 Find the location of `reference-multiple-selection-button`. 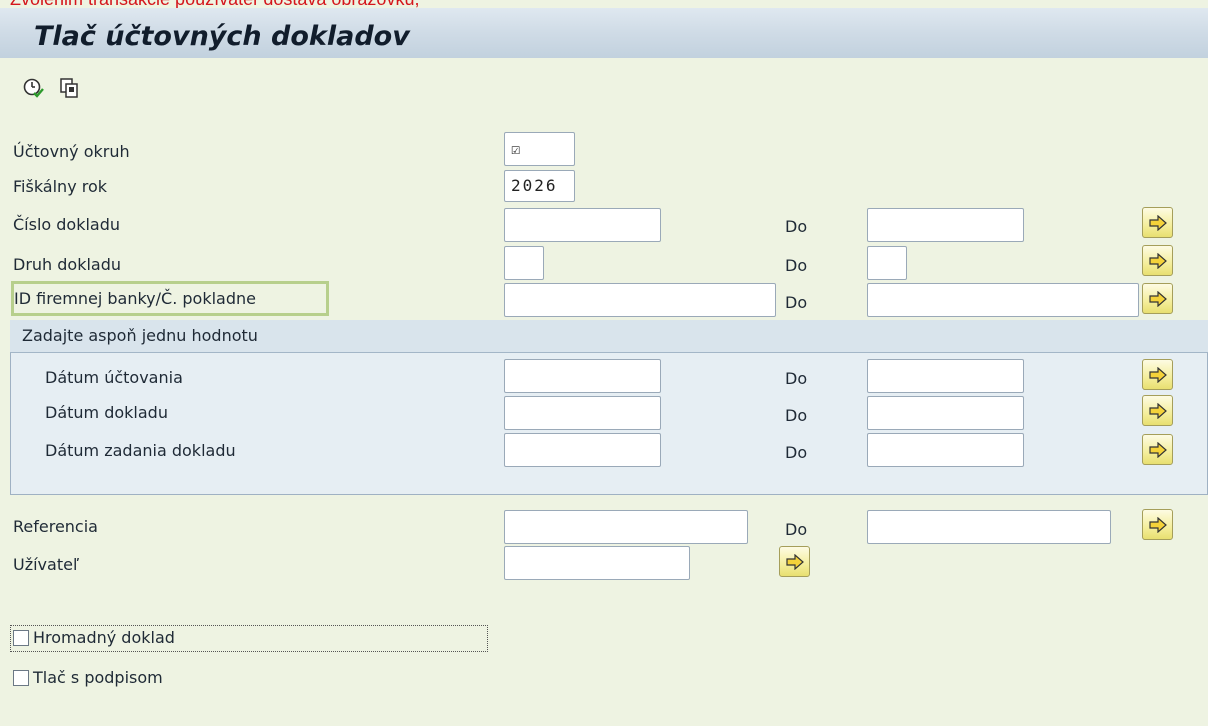

reference-multiple-selection-button is located at coordinates (1157, 524).